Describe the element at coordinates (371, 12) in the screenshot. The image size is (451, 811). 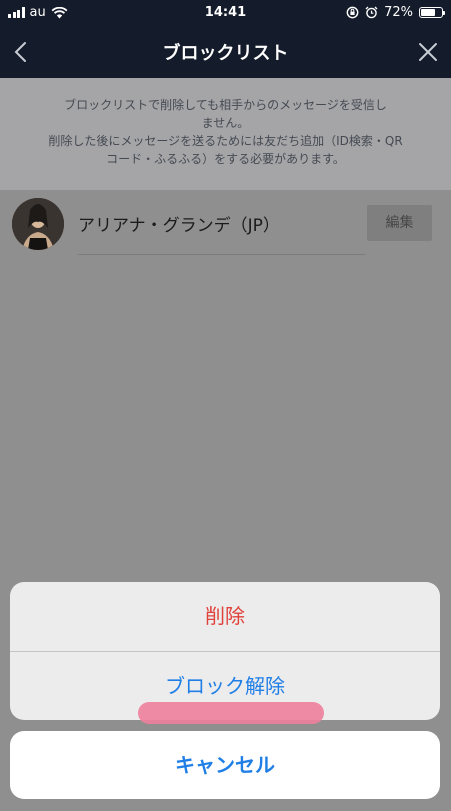
I see `alarm-icon` at that location.